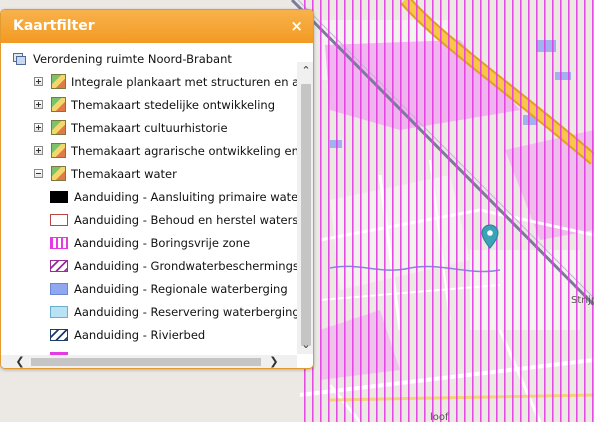 This screenshot has height=422, width=594. I want to click on scroll-left-icon: ❮, so click(20, 361).